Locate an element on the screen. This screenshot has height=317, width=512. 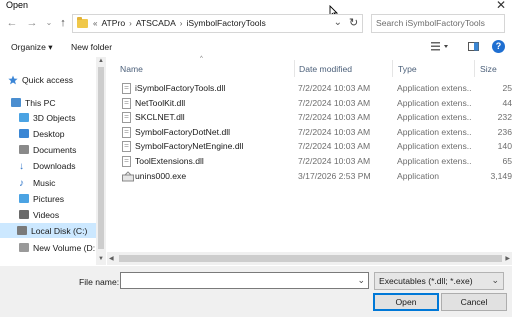
sidebar-item-quick-access: Quick access is located at coordinates (40, 79).